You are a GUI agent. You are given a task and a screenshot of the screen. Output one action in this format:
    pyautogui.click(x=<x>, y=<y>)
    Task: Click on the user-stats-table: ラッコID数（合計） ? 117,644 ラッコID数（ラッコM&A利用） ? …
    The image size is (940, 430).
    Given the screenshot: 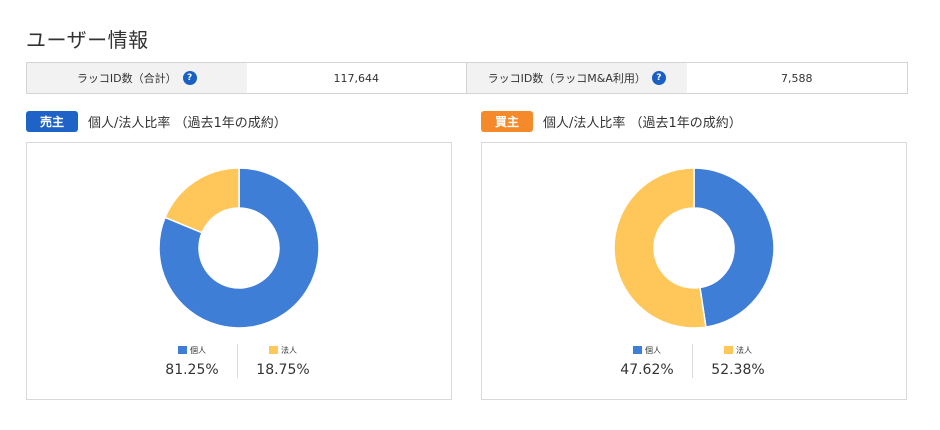 What is the action you would take?
    pyautogui.click(x=467, y=78)
    